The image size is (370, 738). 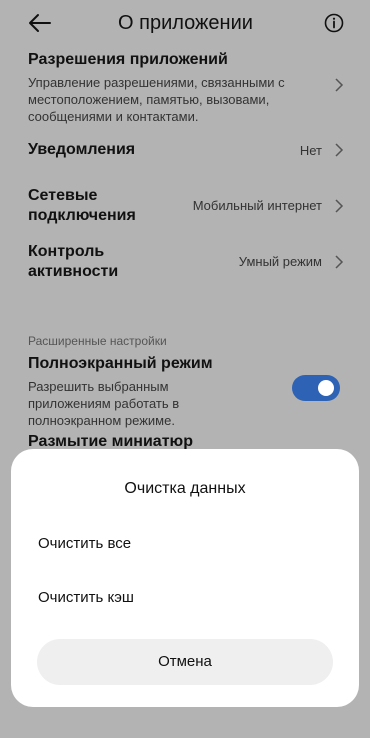 What do you see at coordinates (334, 23) in the screenshot?
I see `info-circle-icon` at bounding box center [334, 23].